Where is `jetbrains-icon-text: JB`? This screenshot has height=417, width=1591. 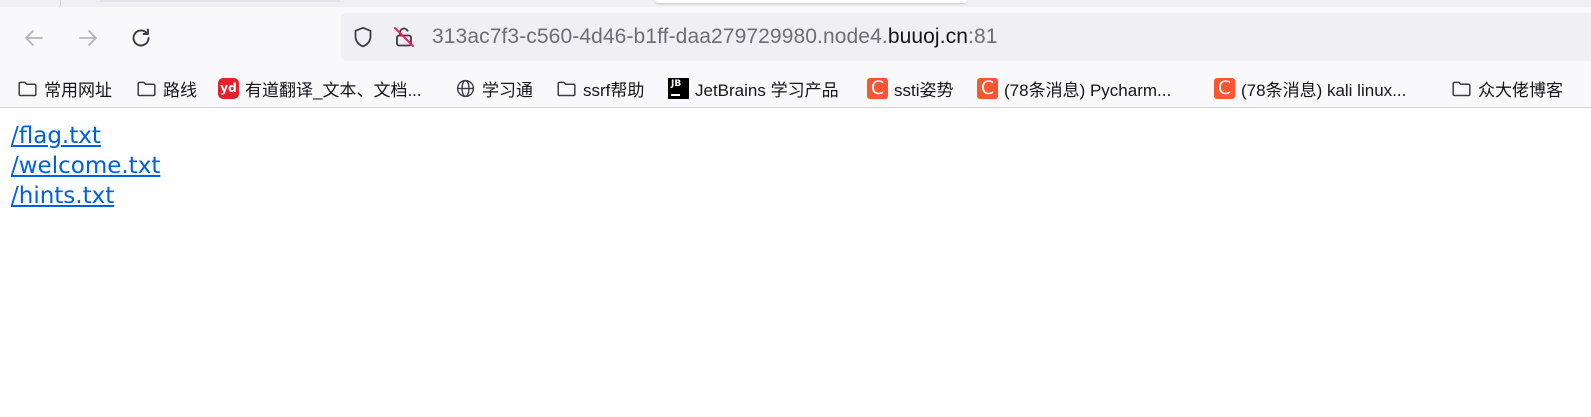
jetbrains-icon-text: JB is located at coordinates (676, 83).